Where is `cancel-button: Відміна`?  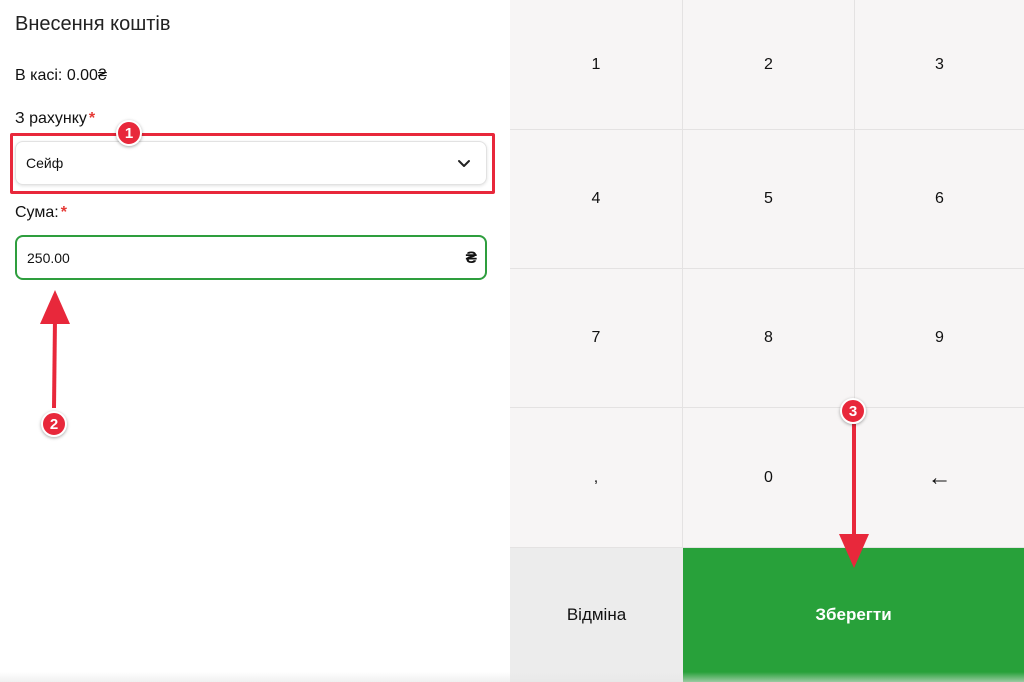
cancel-button: Відміна is located at coordinates (596, 615).